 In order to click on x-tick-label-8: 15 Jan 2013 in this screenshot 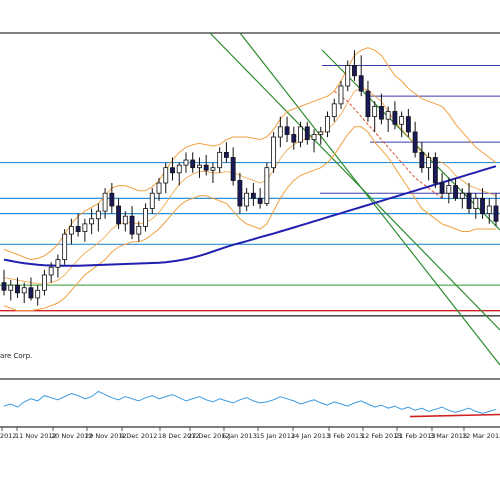, I will do `click(275, 436)`.